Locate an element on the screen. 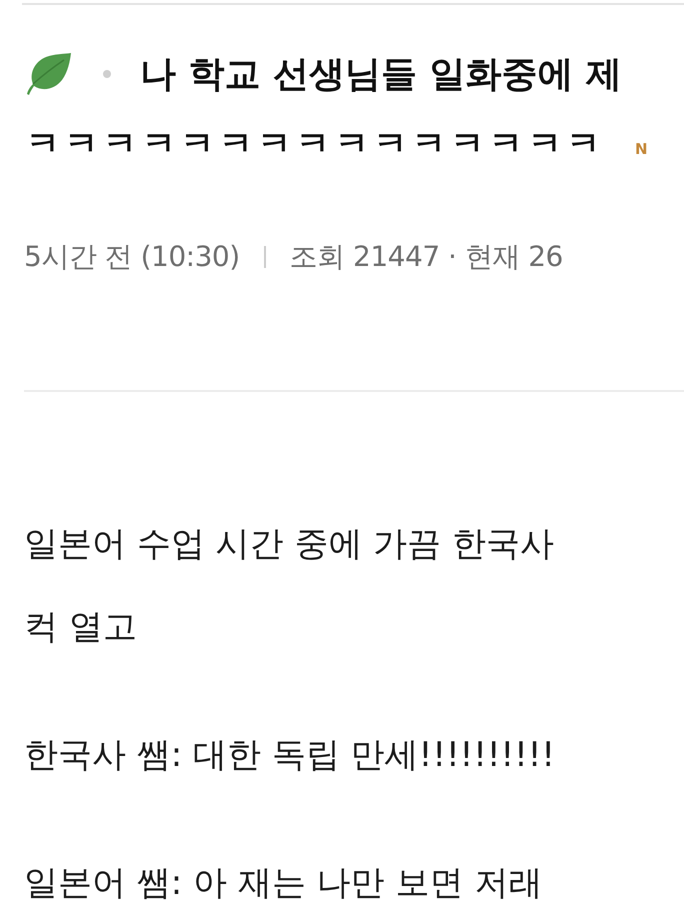 This screenshot has height=912, width=684. body-paragraph: 일본어 수업 시간 중에 가끔 한국사 컥 열고 is located at coordinates (290, 586).